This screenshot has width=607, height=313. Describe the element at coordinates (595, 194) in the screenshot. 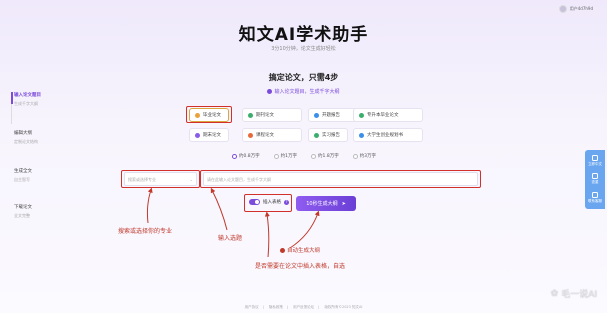

I see `service-icon` at that location.